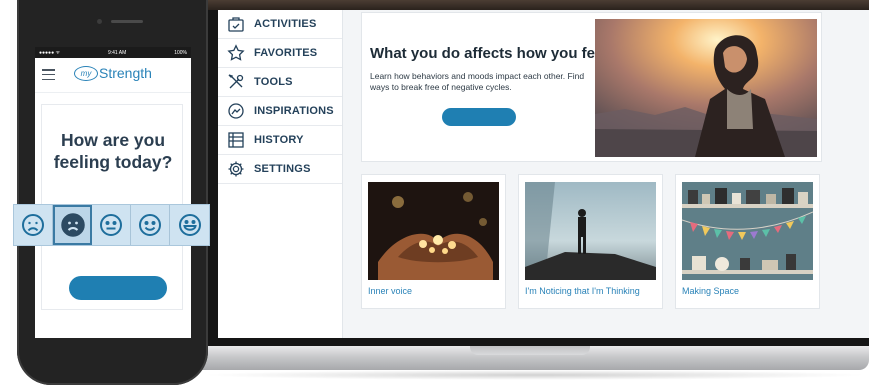 Image resolution: width=869 pixels, height=386 pixels. I want to click on mood-selector, so click(111, 225).